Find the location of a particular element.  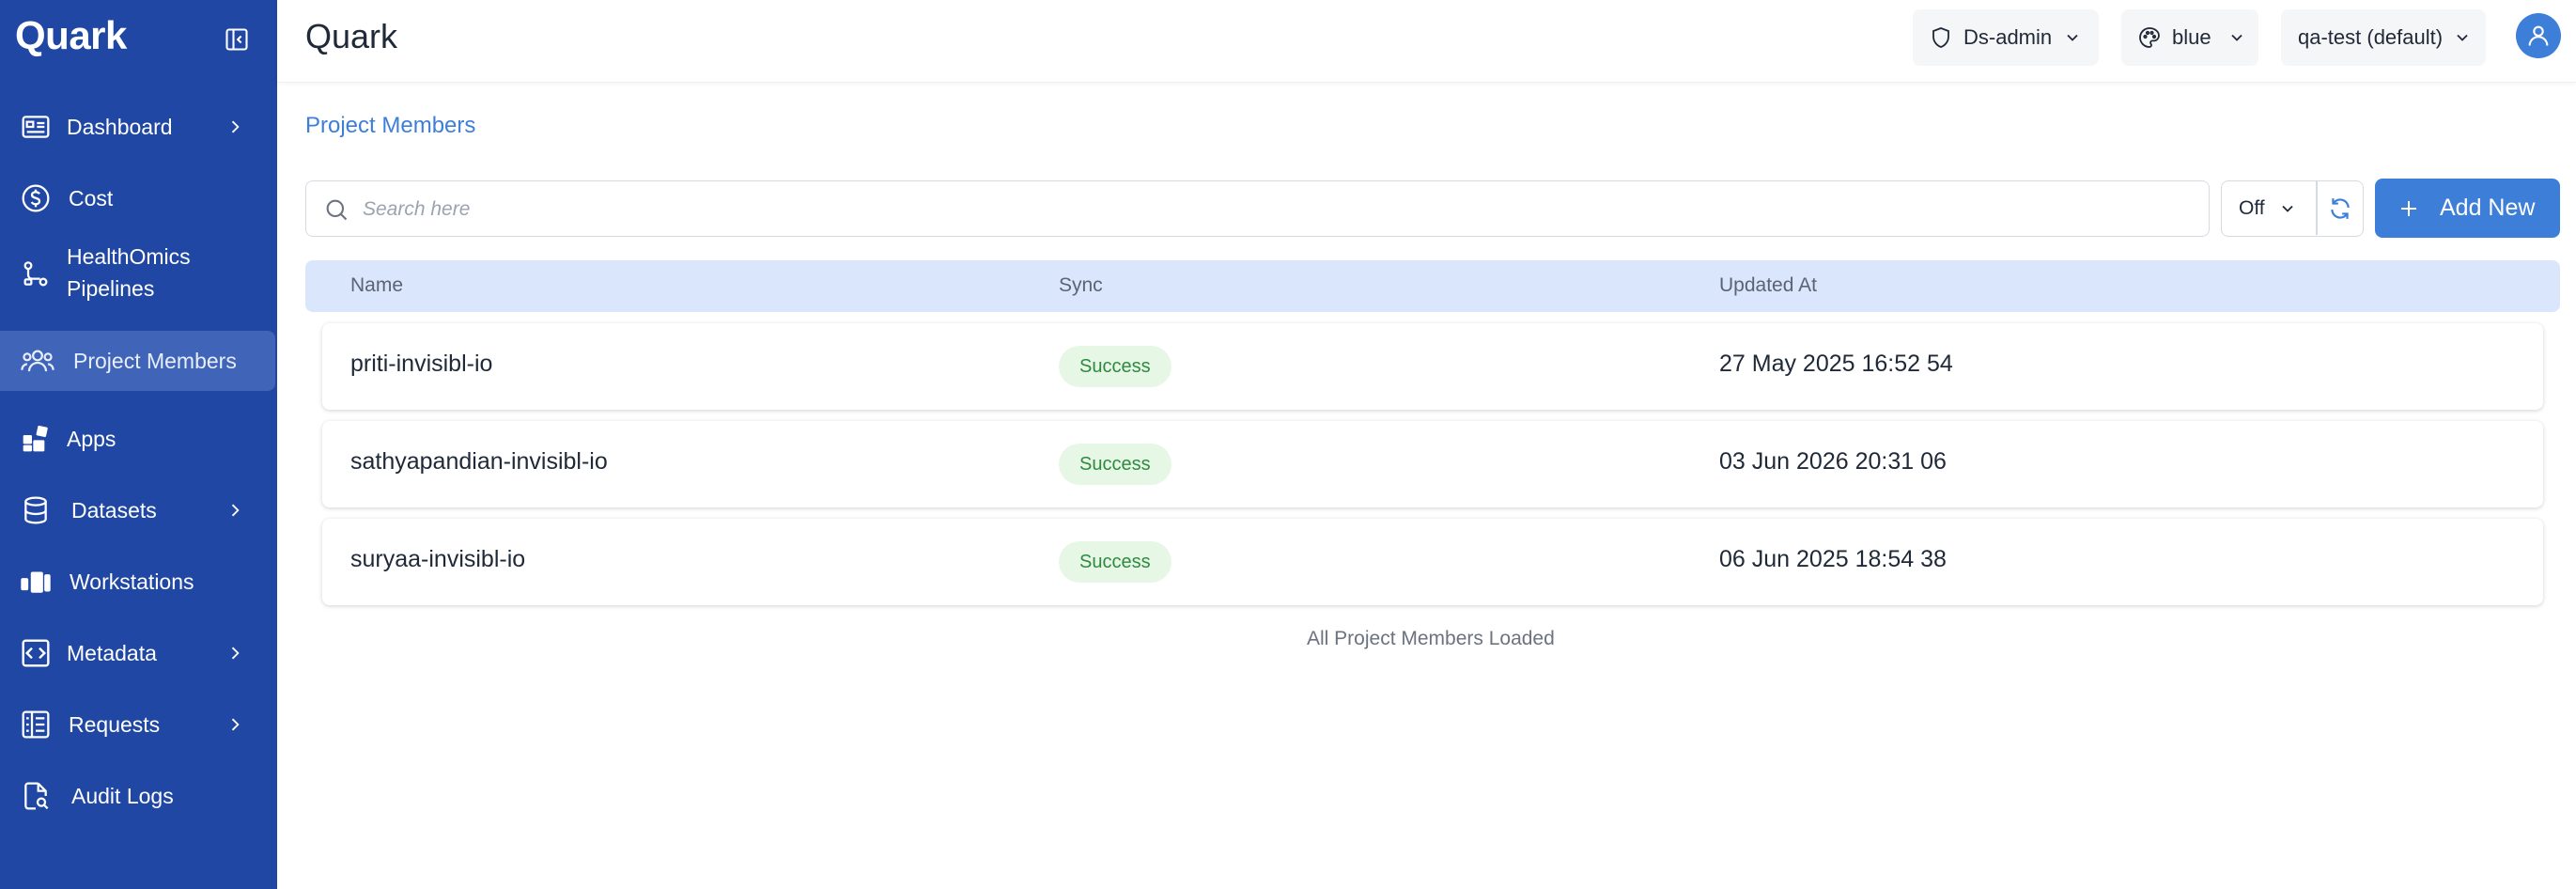

refresh-icon is located at coordinates (2340, 208).